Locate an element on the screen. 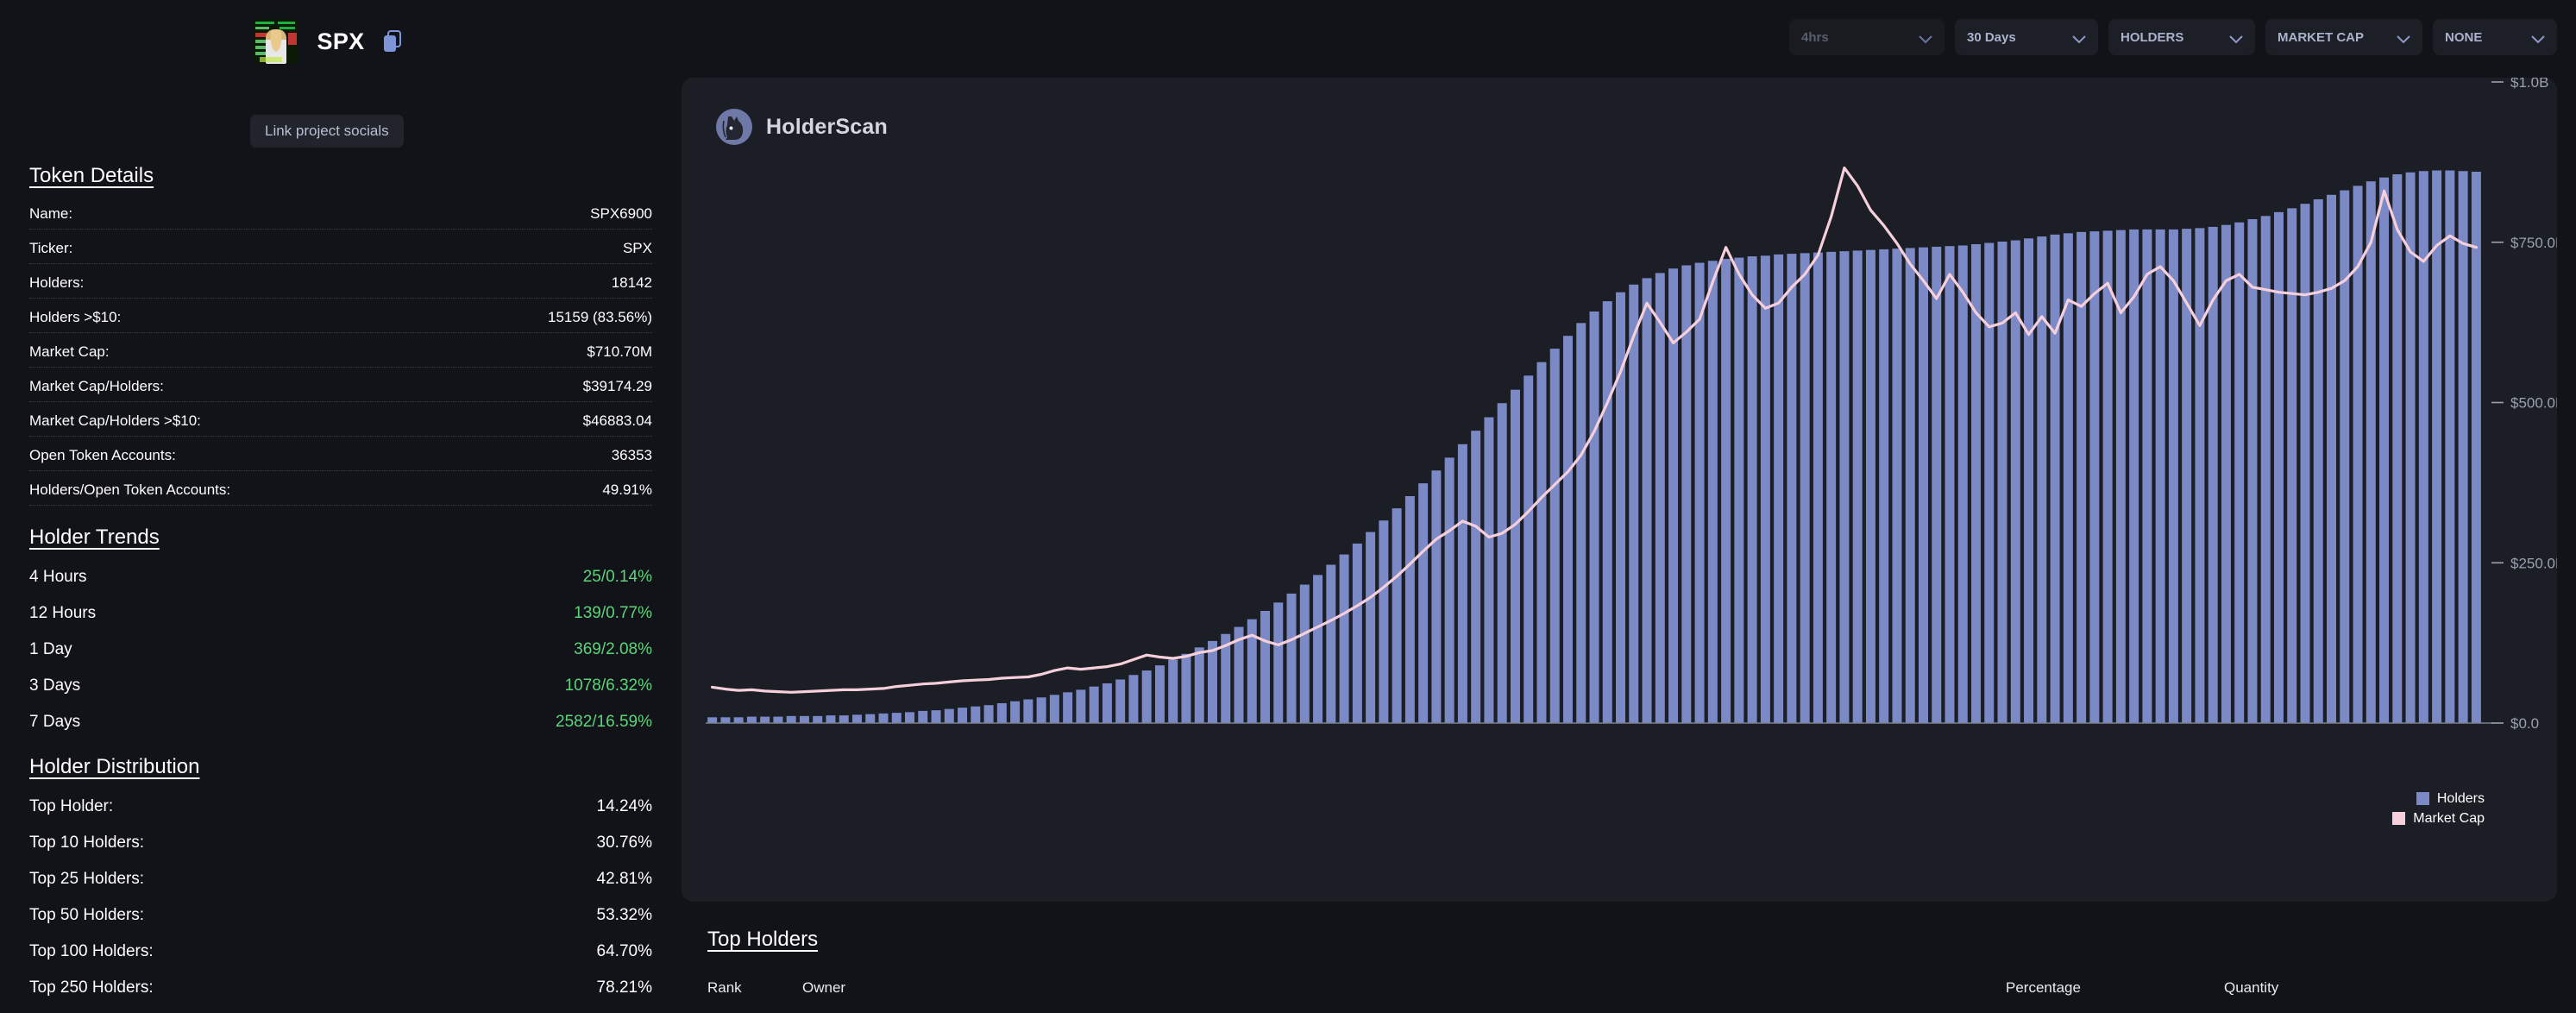 The width and height of the screenshot is (2576, 1013). copy-icon is located at coordinates (392, 41).